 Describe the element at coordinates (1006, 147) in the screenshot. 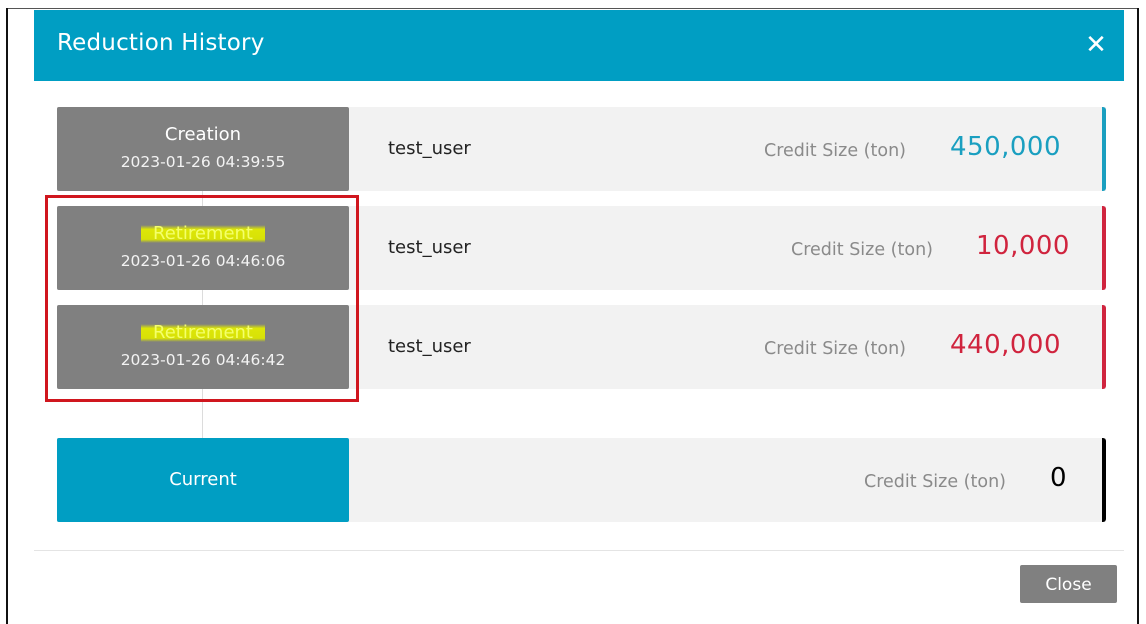

I see `credit-size-value: 450,000` at that location.